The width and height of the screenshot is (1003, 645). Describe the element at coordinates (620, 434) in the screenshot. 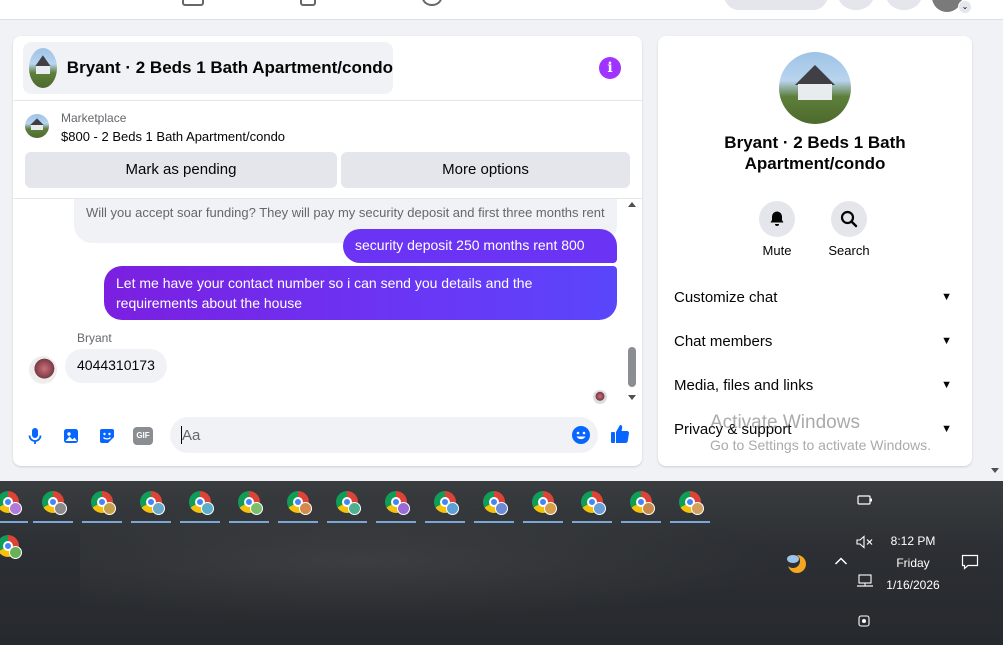

I see `thumbs-up-icon` at that location.